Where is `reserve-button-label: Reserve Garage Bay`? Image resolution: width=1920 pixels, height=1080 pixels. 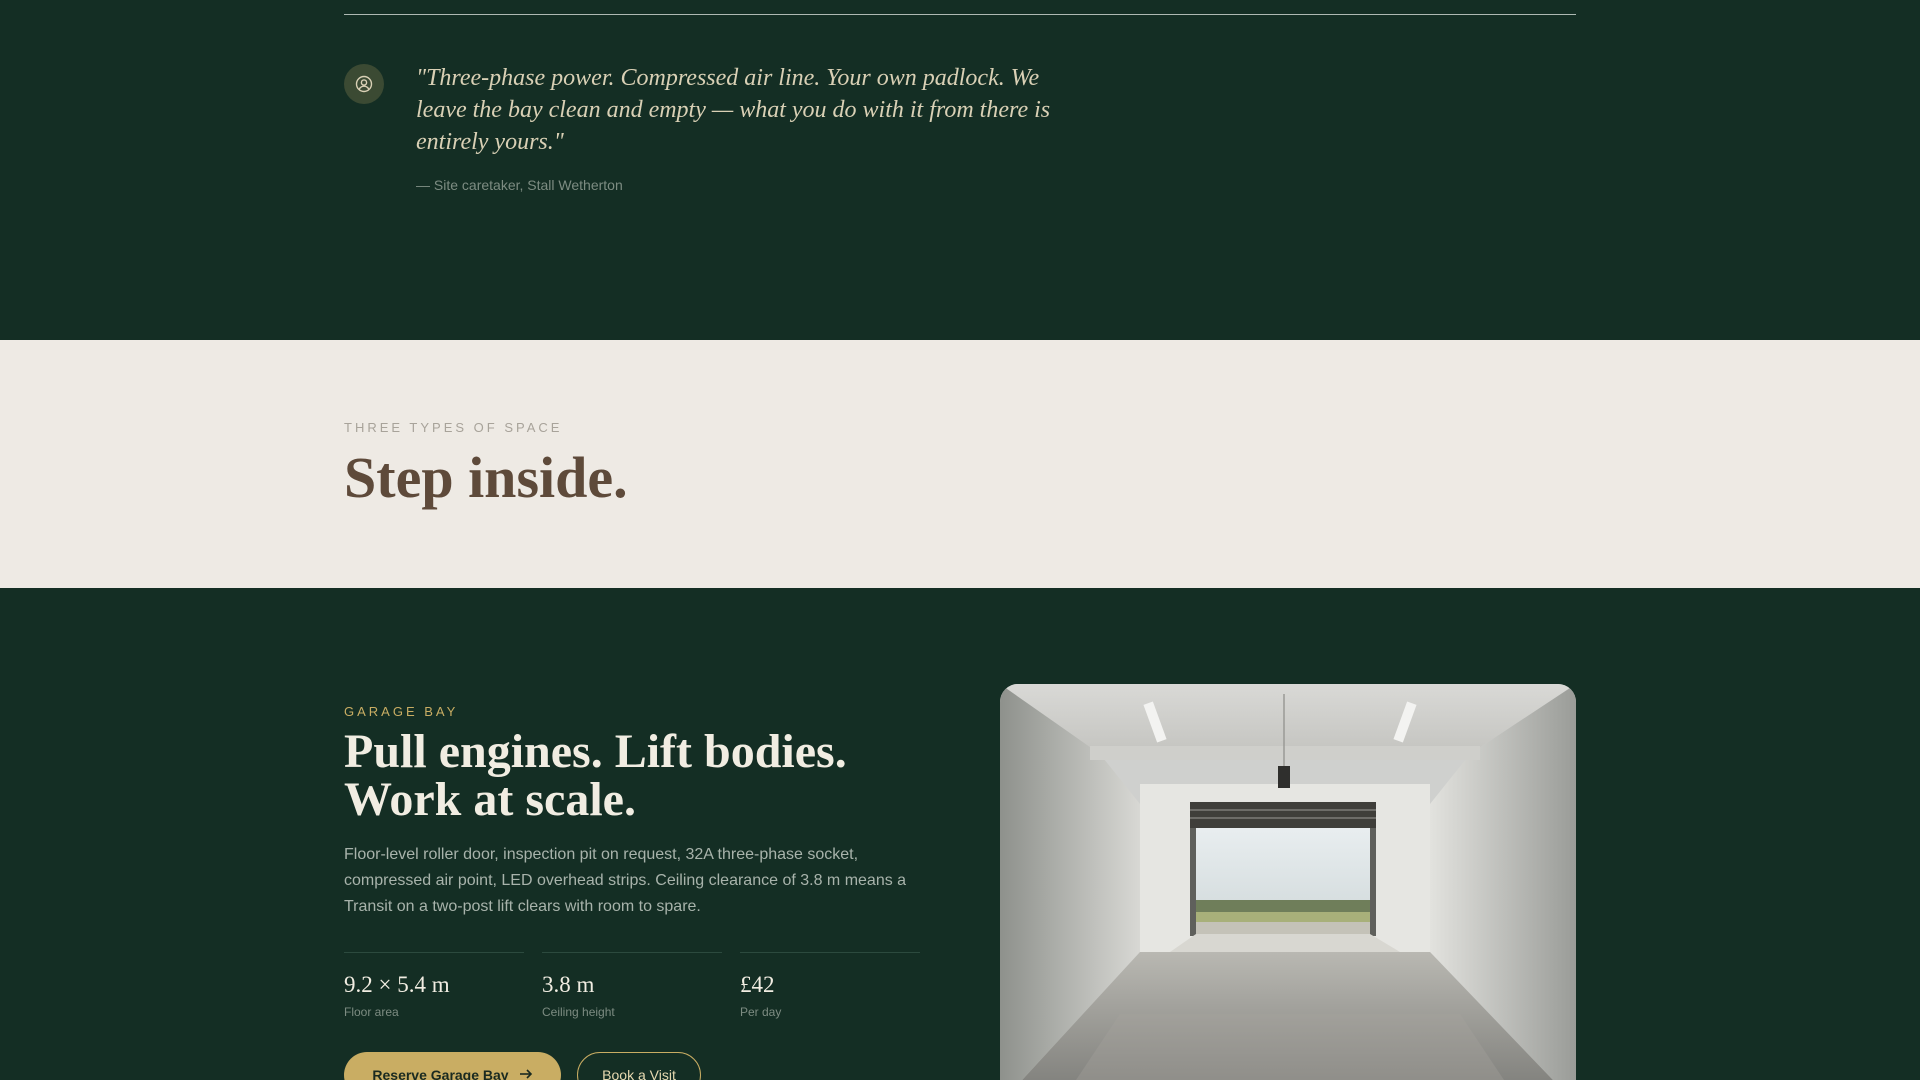 reserve-button-label: Reserve Garage Bay is located at coordinates (440, 1073).